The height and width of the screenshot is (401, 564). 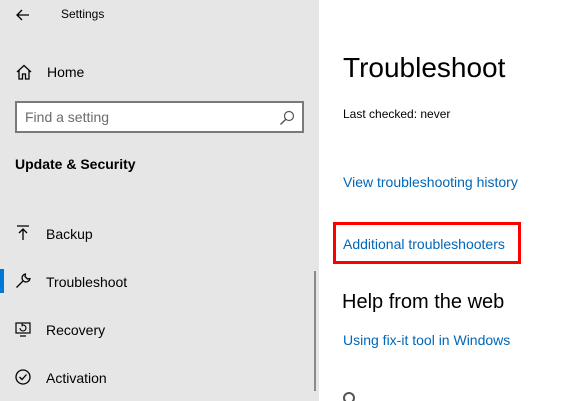 What do you see at coordinates (24, 72) in the screenshot?
I see `home-icon` at bounding box center [24, 72].